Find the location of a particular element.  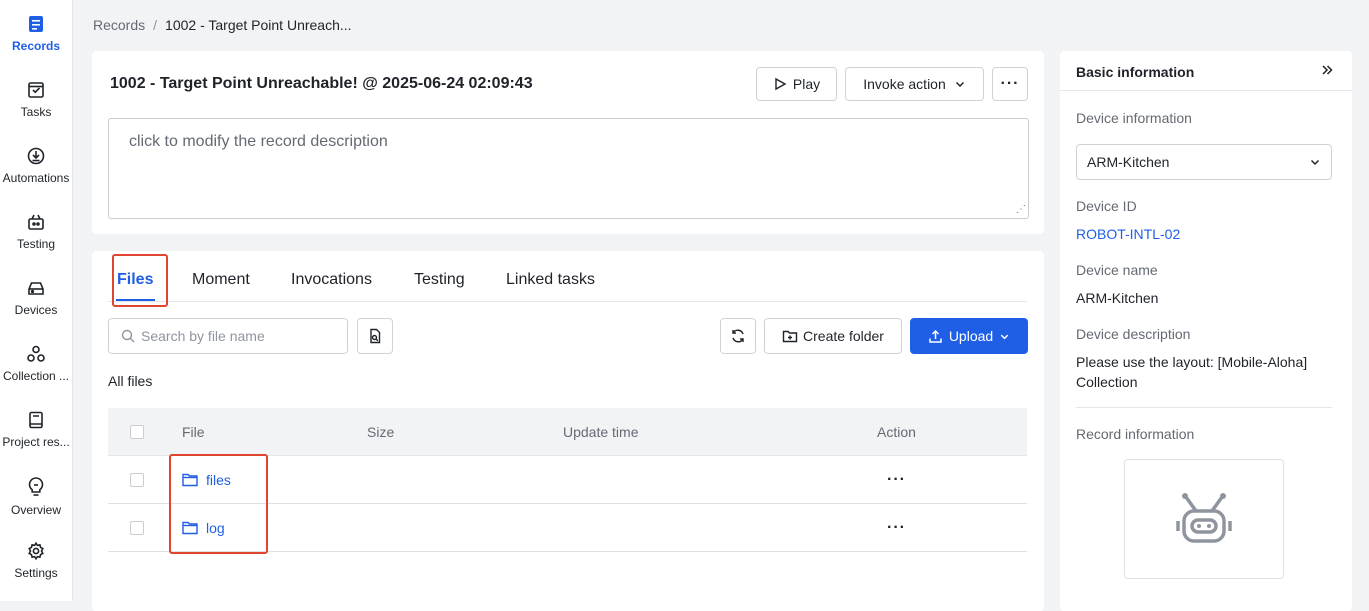

column-file: File is located at coordinates (193, 432).